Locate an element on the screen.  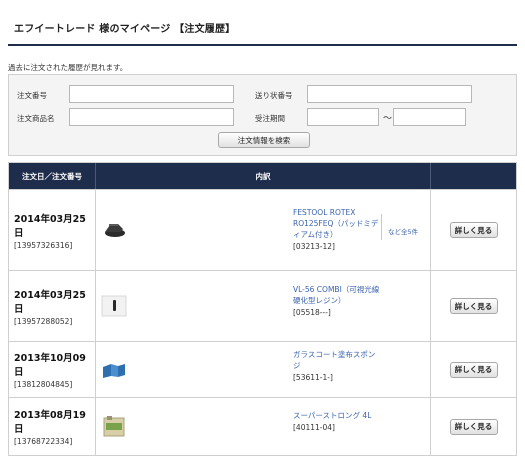
order-date-cell: 2013年08月19日 [13768722334] is located at coordinates (52, 426).